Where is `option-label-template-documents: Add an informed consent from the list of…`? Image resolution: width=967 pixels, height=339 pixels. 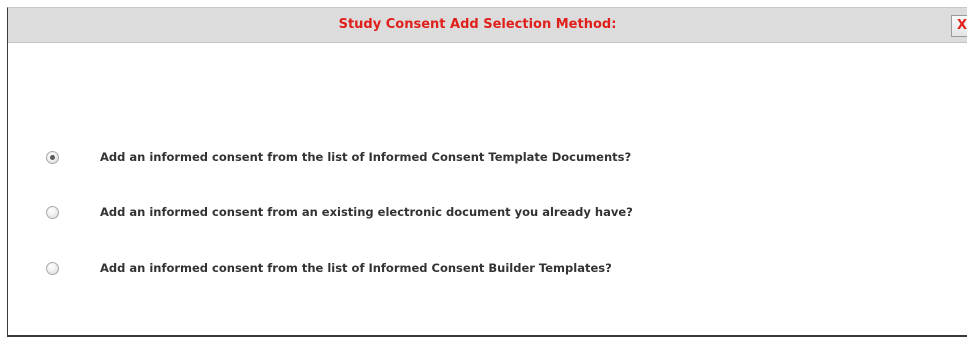 option-label-template-documents: Add an informed consent from the list of… is located at coordinates (366, 157).